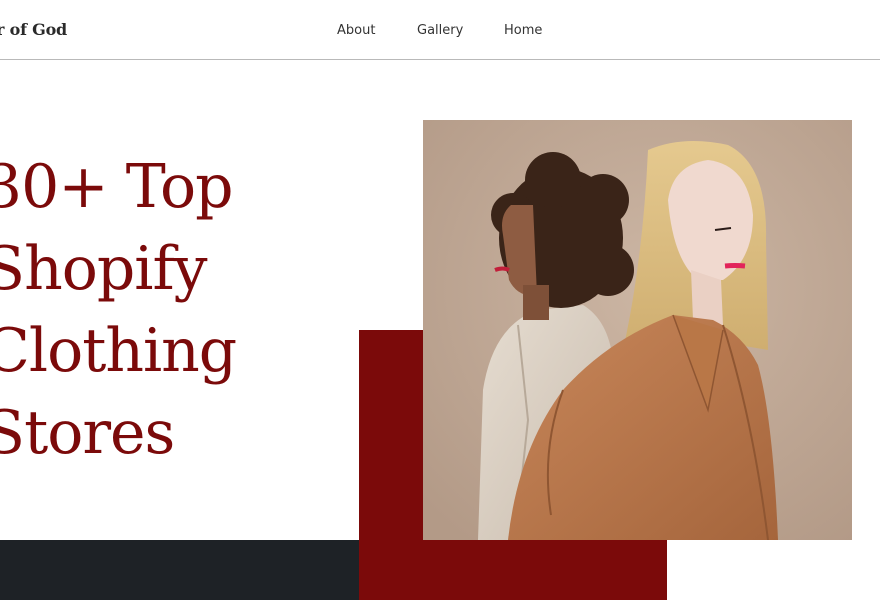 This screenshot has width=880, height=600. What do you see at coordinates (33, 29) in the screenshot?
I see `brand-logo-text: r of God` at bounding box center [33, 29].